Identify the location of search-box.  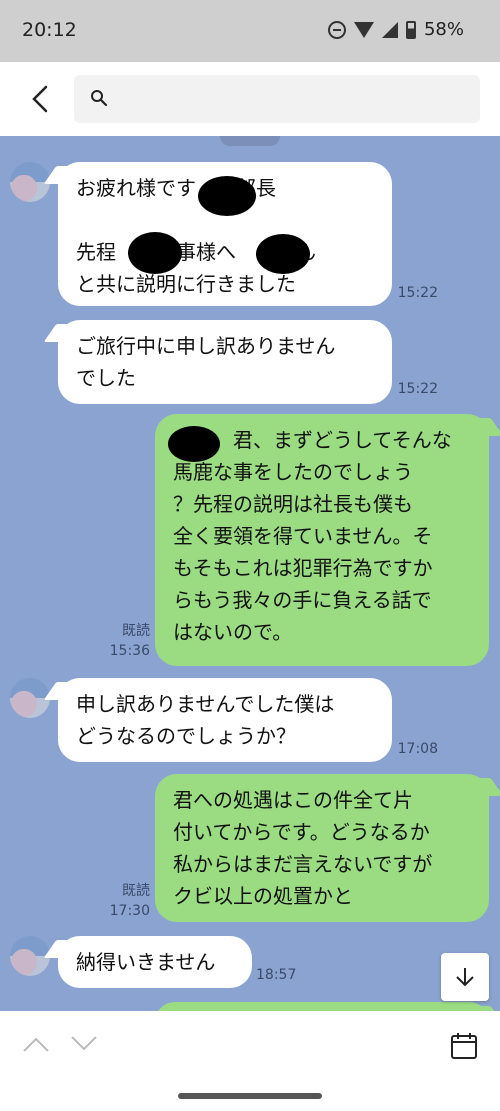
(277, 99).